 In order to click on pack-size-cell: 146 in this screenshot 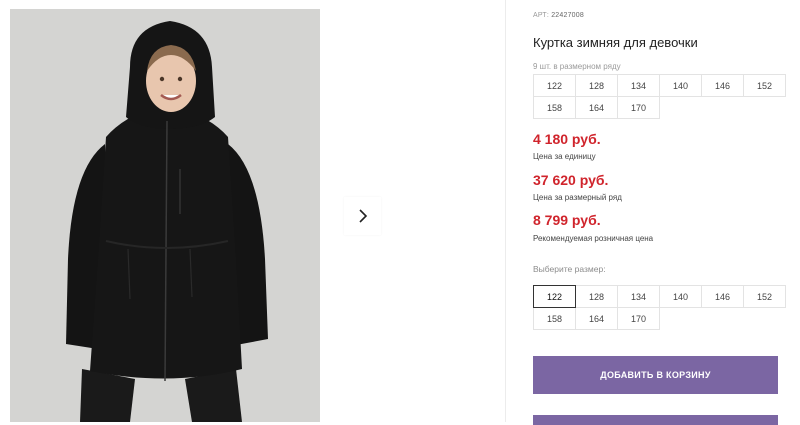, I will do `click(722, 85)`.